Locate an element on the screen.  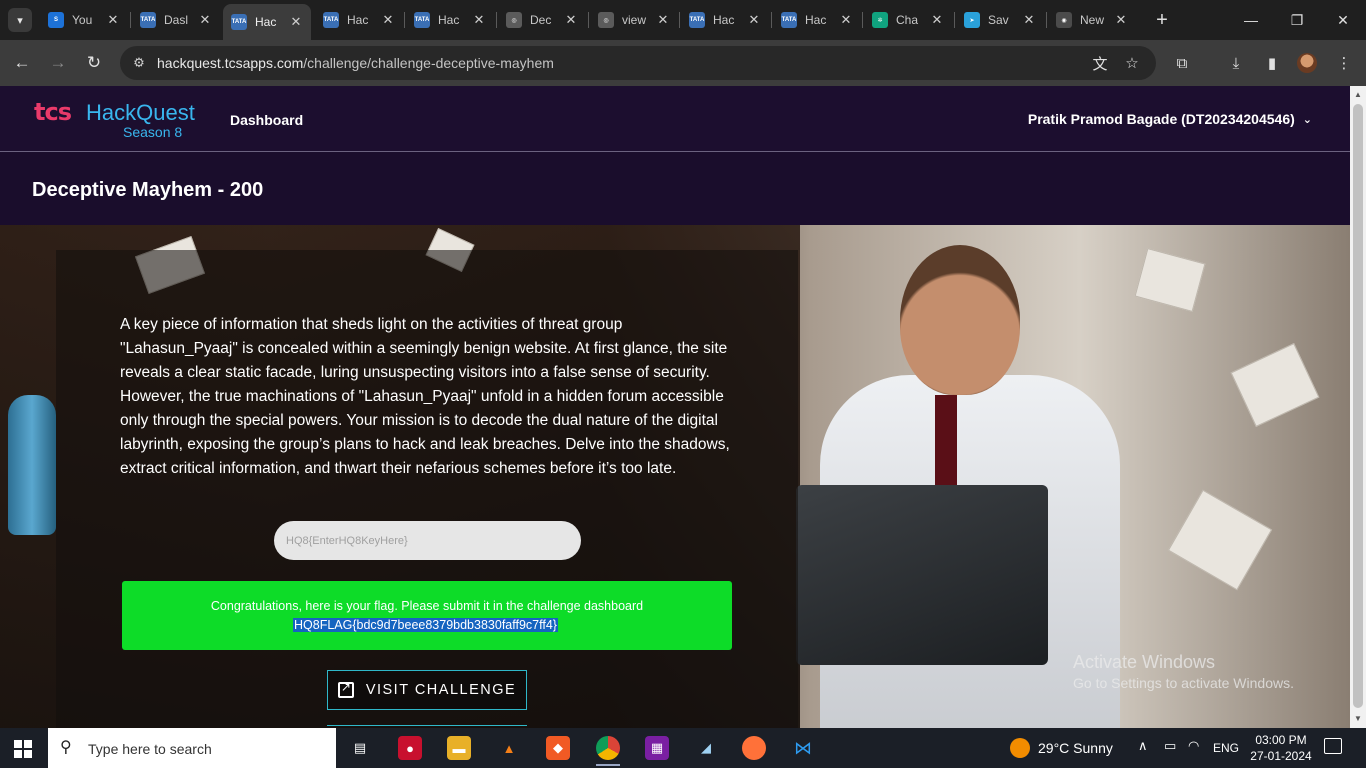
camera-app-icon: ● is located at coordinates (410, 748).